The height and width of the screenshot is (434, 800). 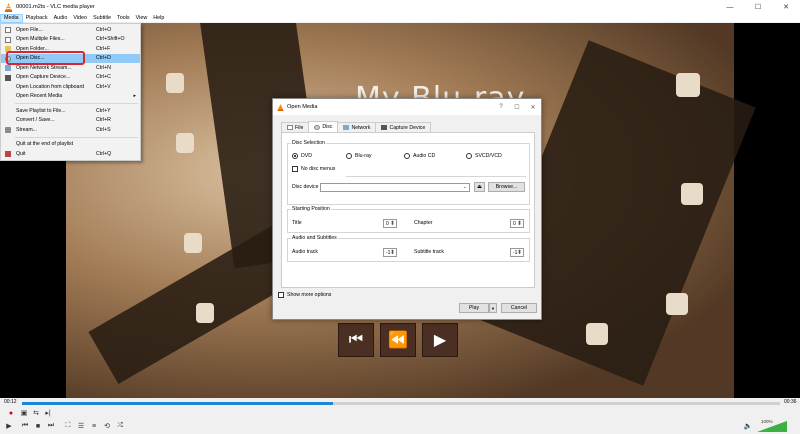 What do you see at coordinates (484, 156) in the screenshot?
I see `radio-svcd-vcd: SVCD/VCD` at bounding box center [484, 156].